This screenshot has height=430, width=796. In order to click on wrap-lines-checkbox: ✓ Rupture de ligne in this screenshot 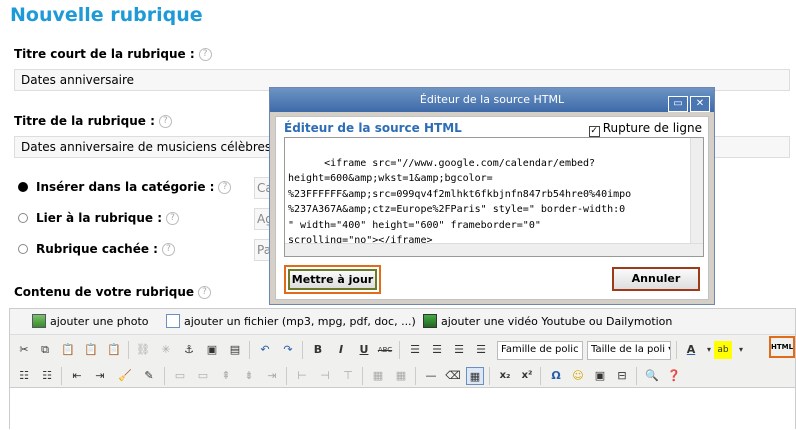, I will do `click(645, 129)`.